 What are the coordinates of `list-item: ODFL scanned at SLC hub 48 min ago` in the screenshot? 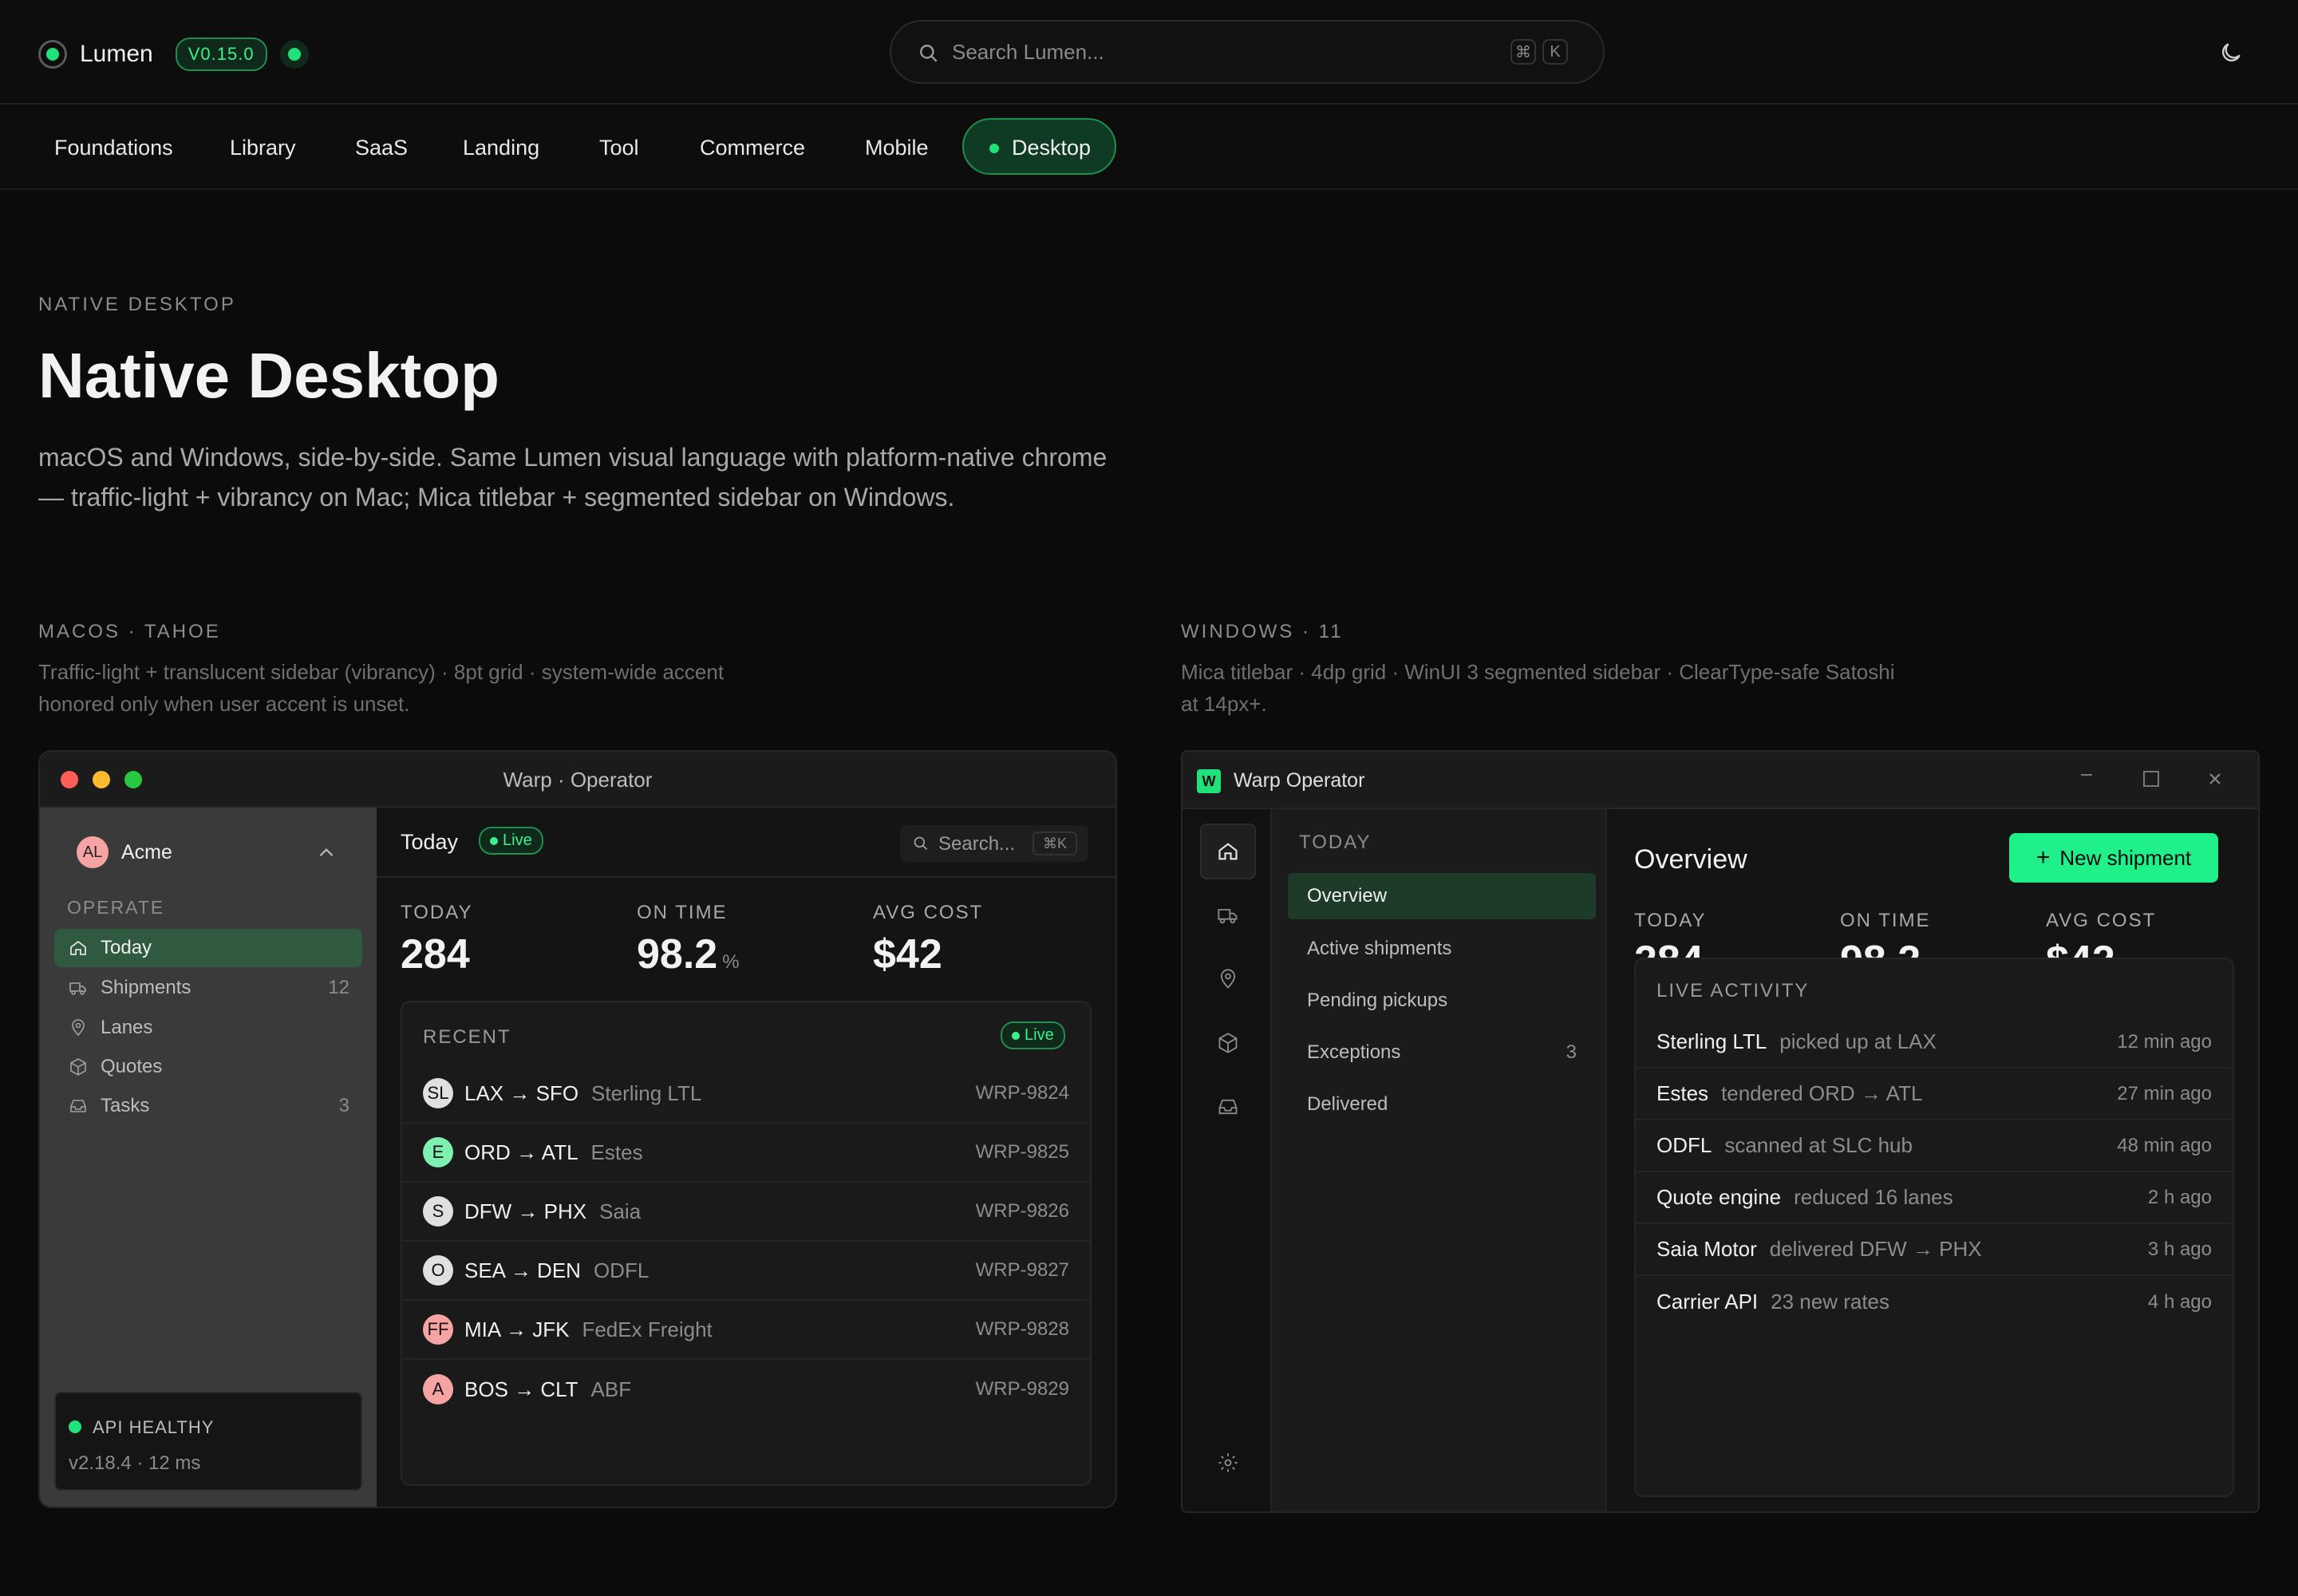 It's located at (1935, 1146).